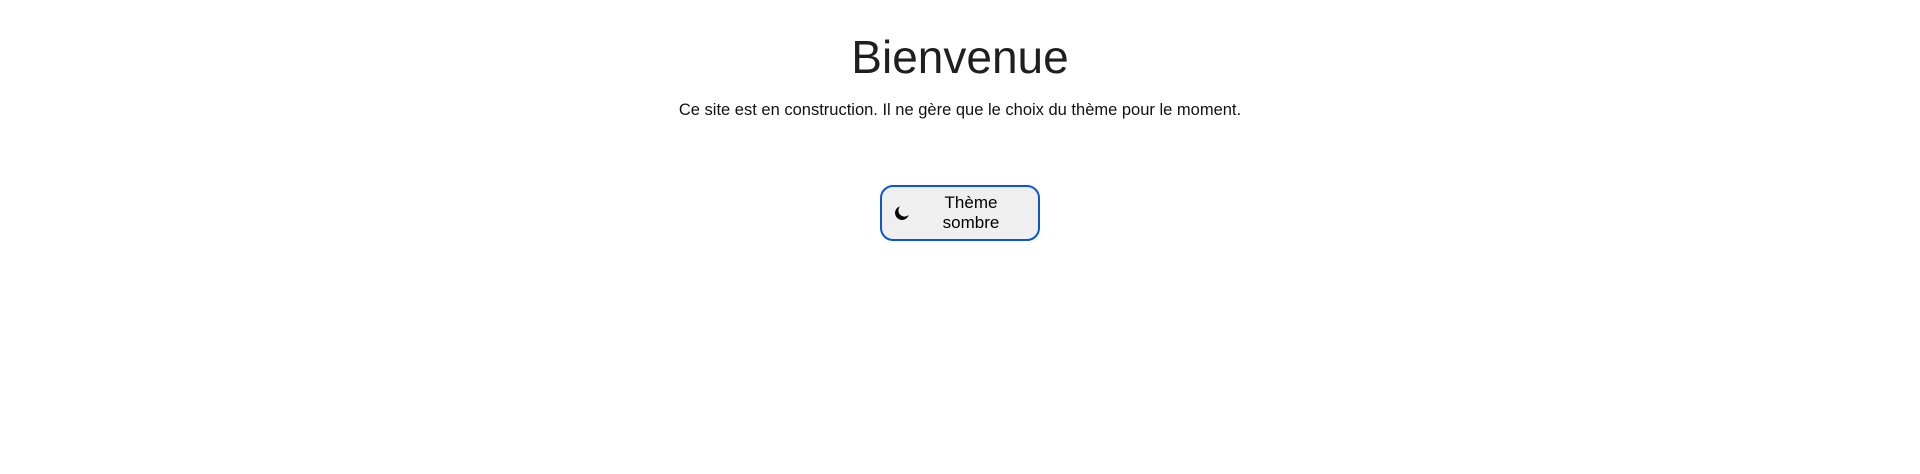 The height and width of the screenshot is (474, 1920). I want to click on dark-theme-button: Thème sombre, so click(960, 213).